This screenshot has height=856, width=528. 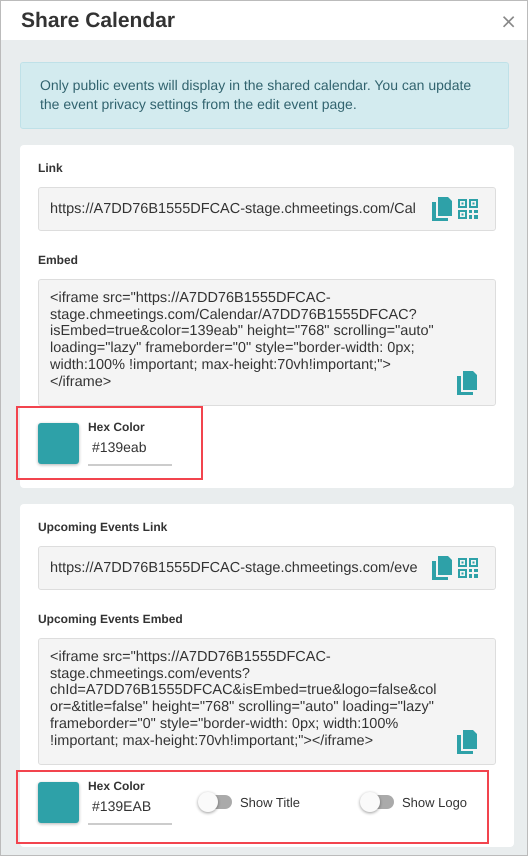 I want to click on dialog-title: Share Calendar, so click(x=98, y=20).